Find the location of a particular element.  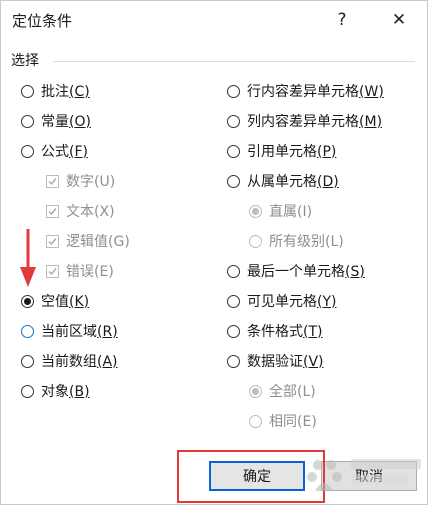

option-label: 当前区域(R) is located at coordinates (79, 332).